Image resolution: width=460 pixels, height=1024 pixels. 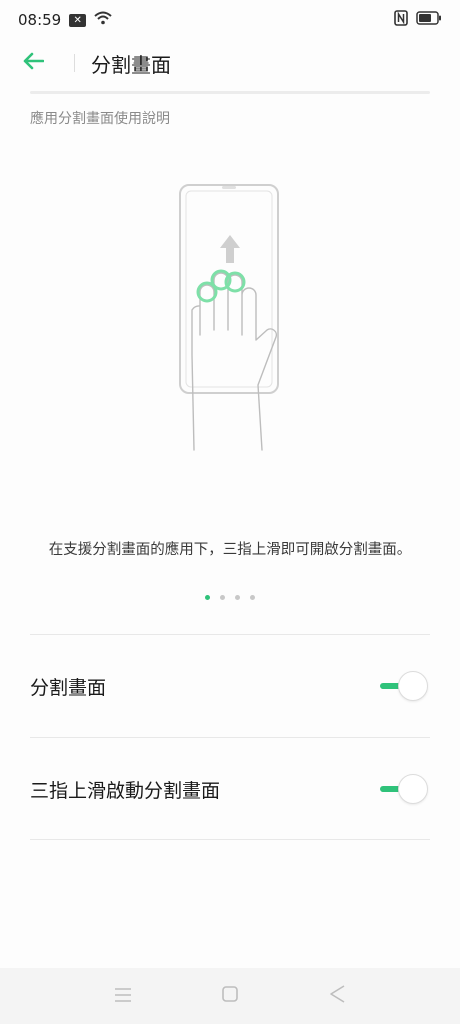 What do you see at coordinates (230, 63) in the screenshot?
I see `header: 分割畫面` at bounding box center [230, 63].